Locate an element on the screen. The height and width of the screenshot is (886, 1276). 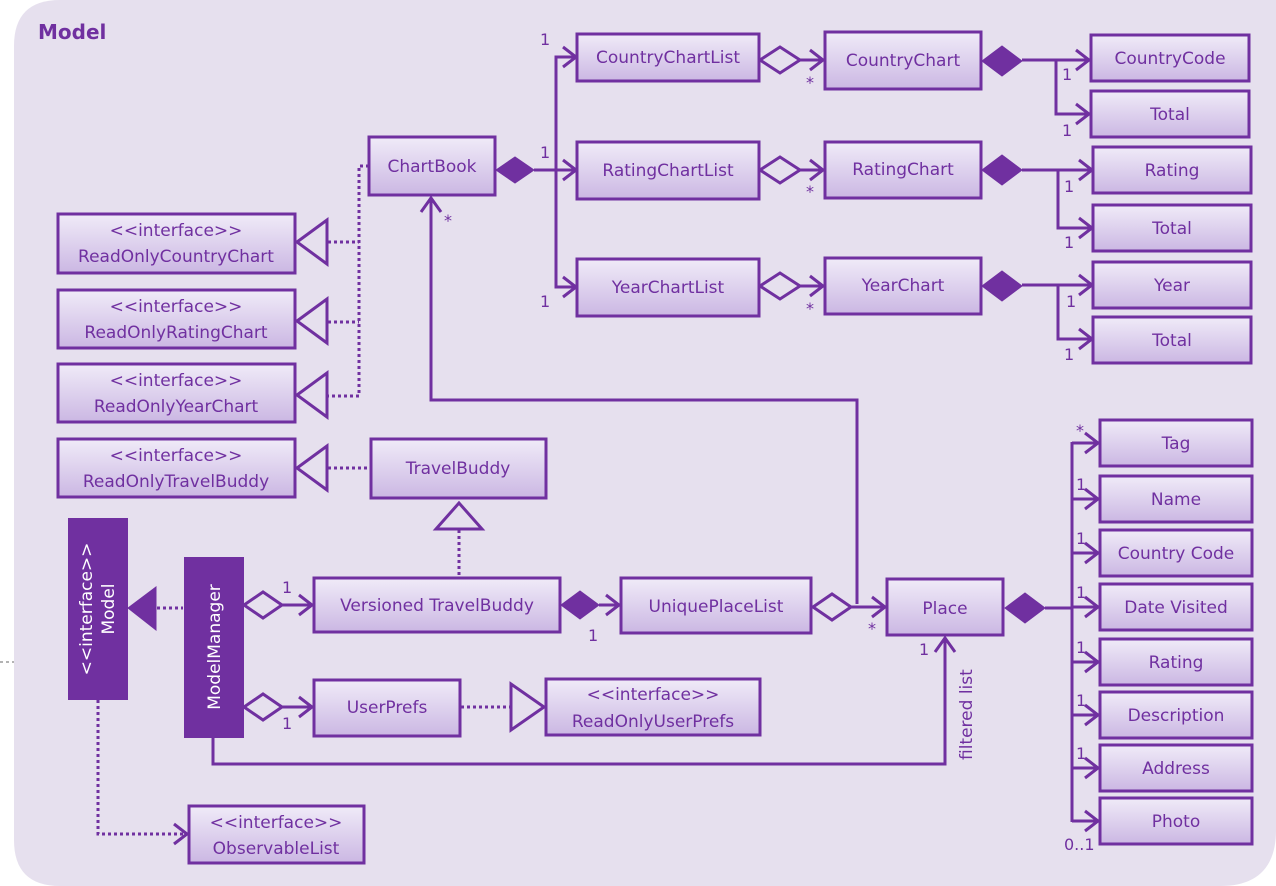
class-name: Tag is located at coordinates (1176, 444).